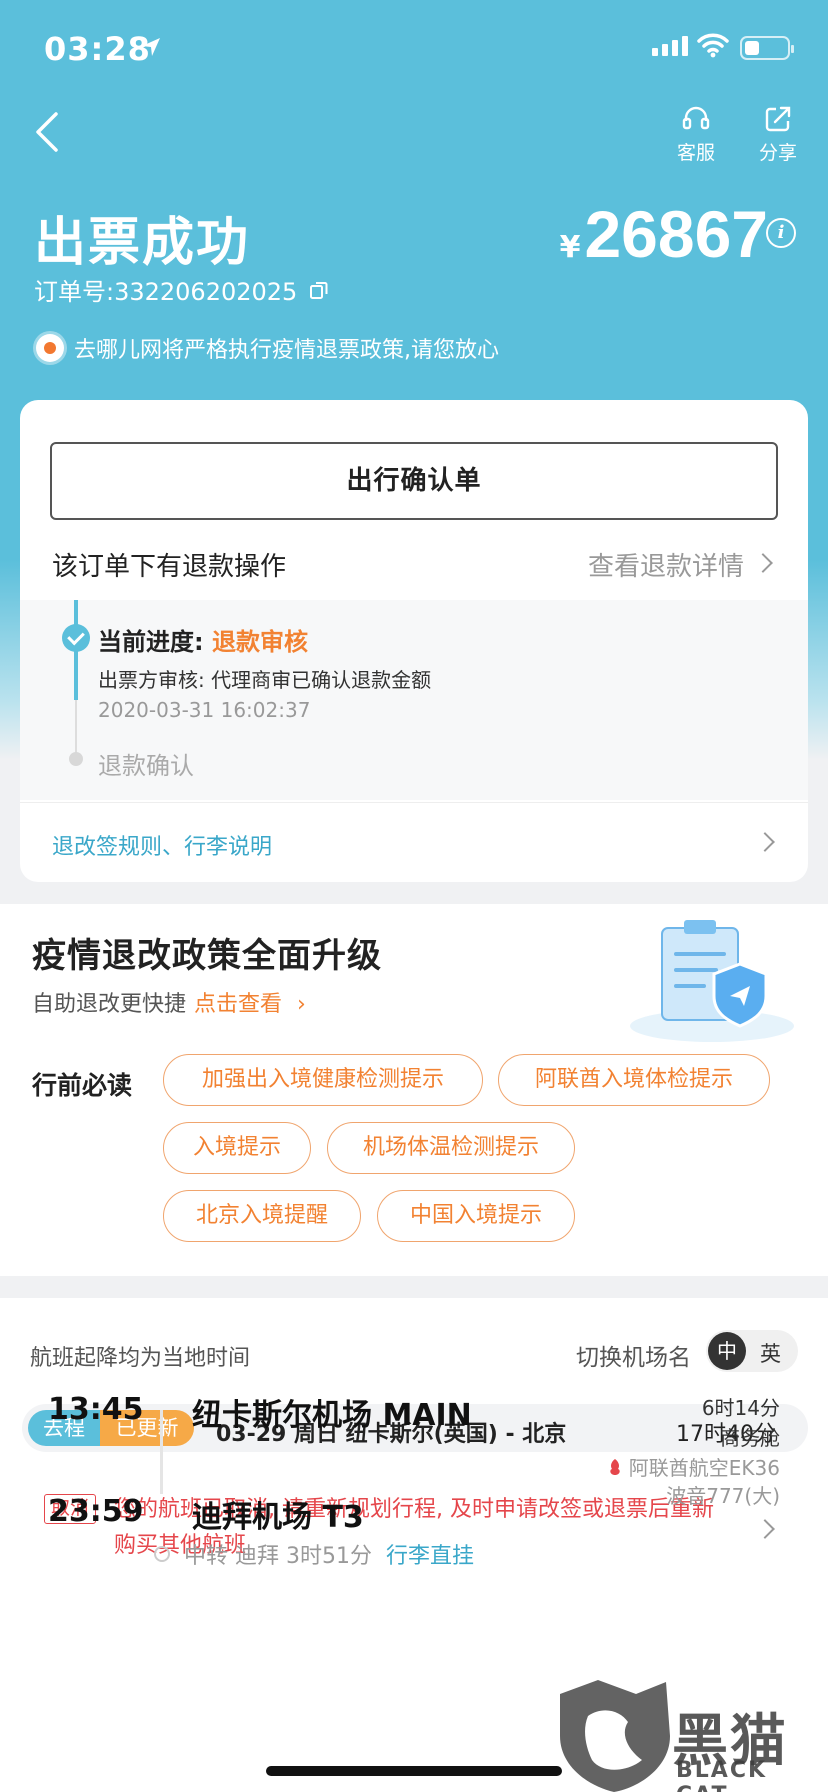 This screenshot has height=1792, width=828. Describe the element at coordinates (76, 730) in the screenshot. I see `progress-line-pending` at that location.